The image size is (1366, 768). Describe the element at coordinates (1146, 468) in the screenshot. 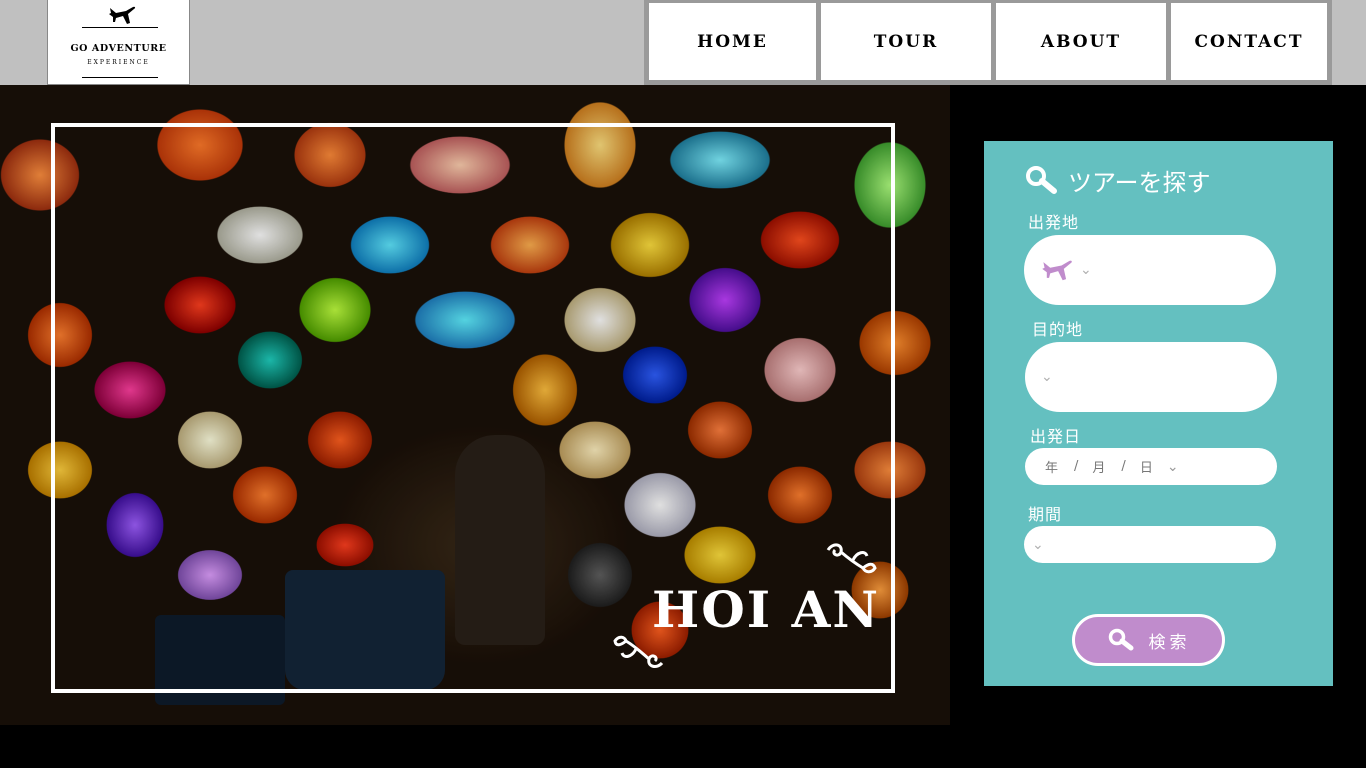

I see `date-day: 日` at that location.